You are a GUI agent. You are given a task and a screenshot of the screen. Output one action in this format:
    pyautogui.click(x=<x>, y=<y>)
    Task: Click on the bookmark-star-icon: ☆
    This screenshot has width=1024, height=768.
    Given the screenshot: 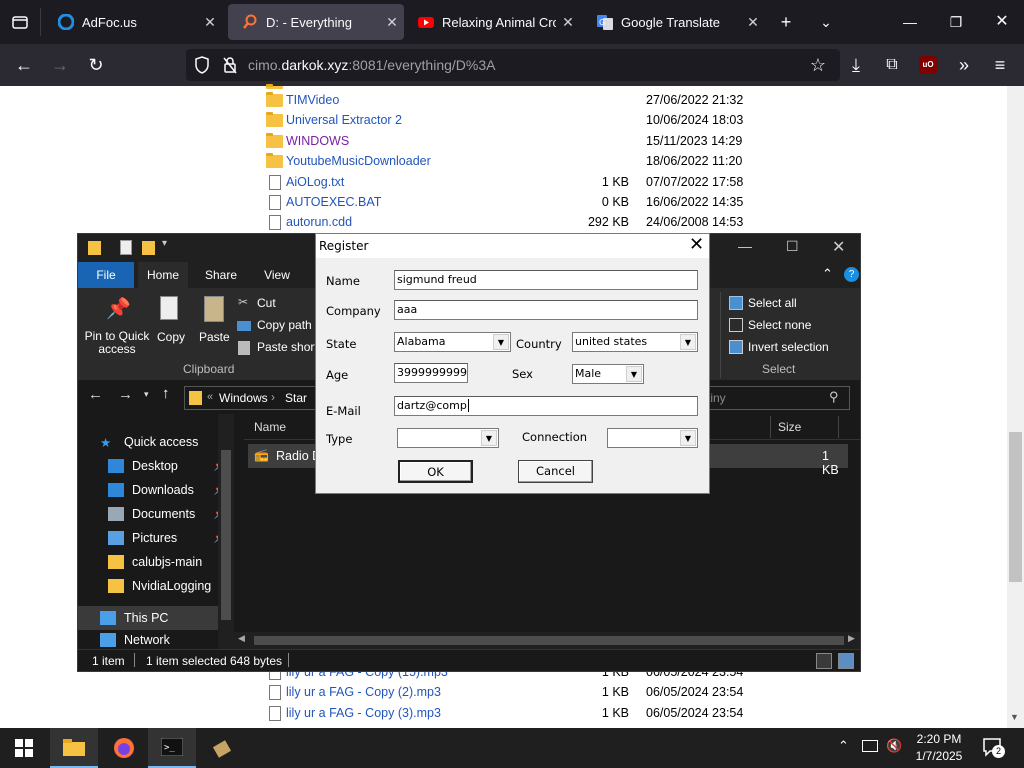 What is the action you would take?
    pyautogui.click(x=818, y=65)
    